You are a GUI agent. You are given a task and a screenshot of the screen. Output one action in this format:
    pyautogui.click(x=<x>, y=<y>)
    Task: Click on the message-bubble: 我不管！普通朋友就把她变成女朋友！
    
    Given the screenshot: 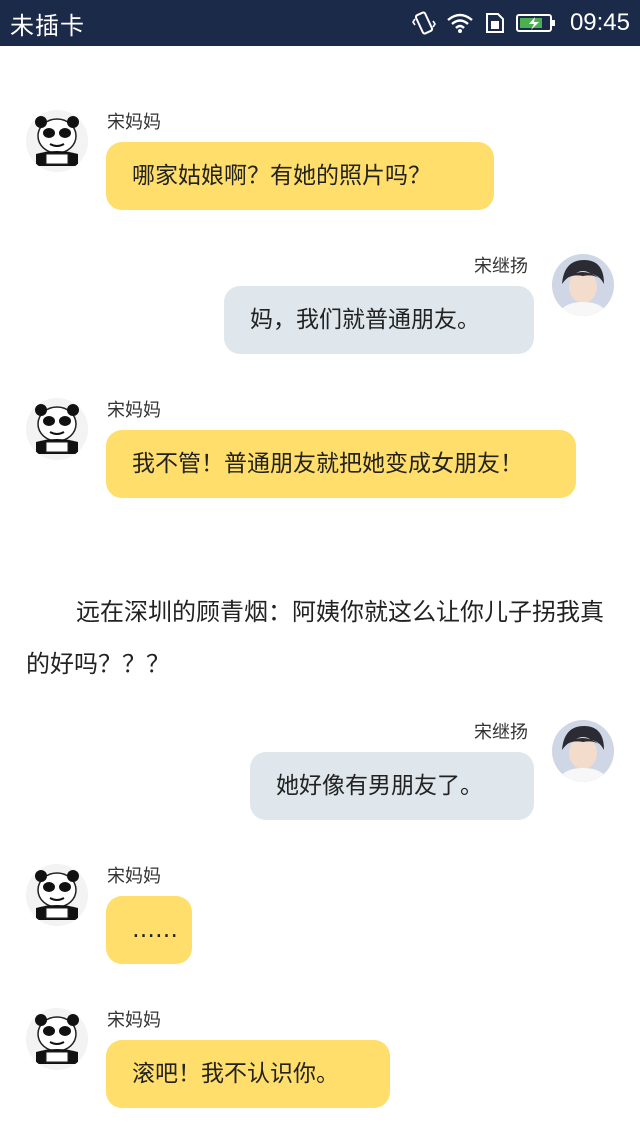 What is the action you would take?
    pyautogui.click(x=341, y=464)
    